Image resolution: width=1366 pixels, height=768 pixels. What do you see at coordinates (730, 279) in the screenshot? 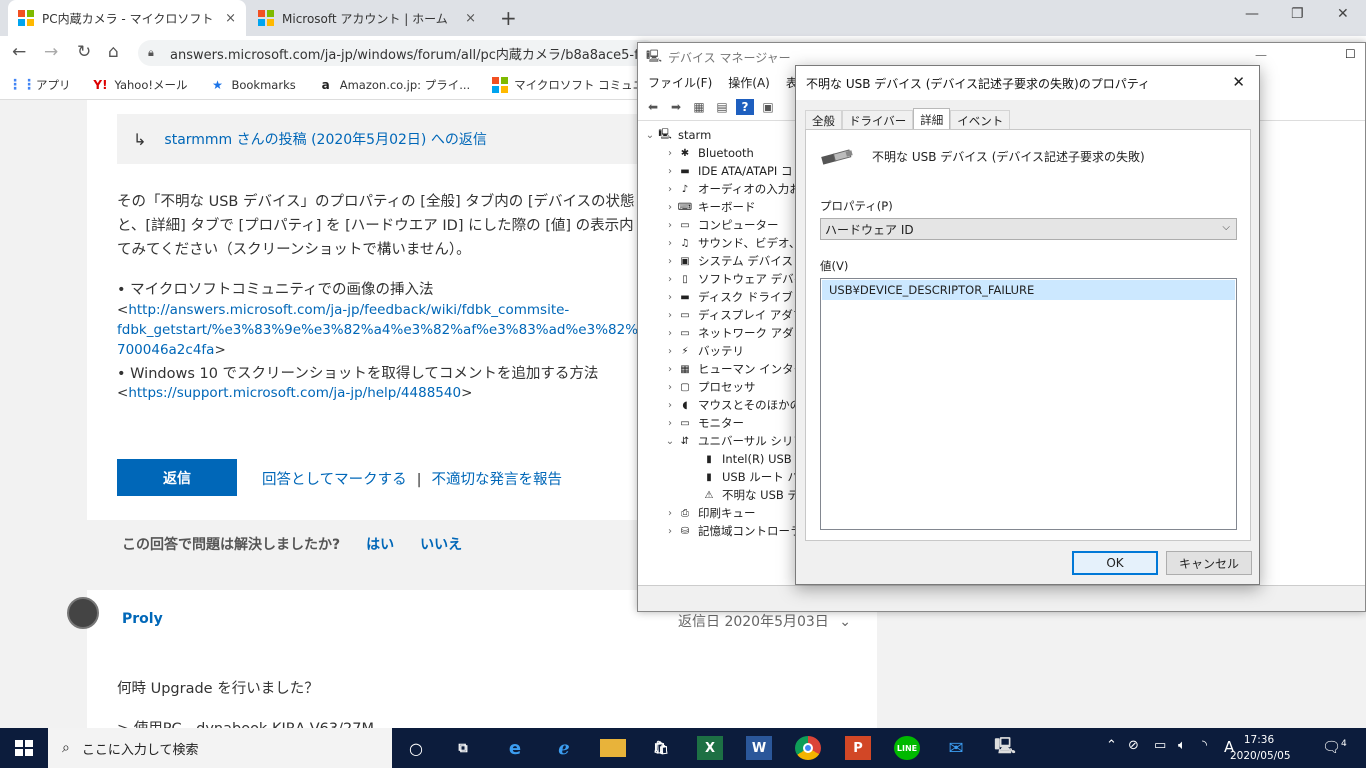
I see `tree-item: › ▯ ソフトウェア デバイス` at bounding box center [730, 279].